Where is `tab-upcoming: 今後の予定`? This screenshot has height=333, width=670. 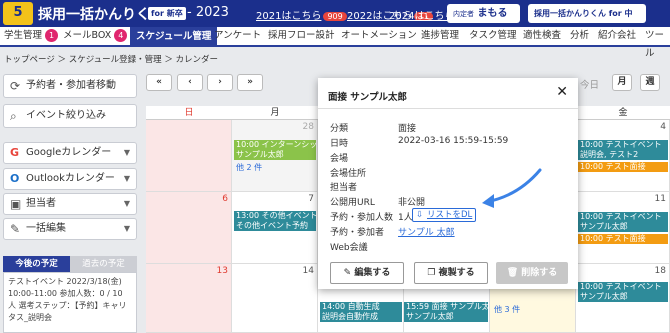
tab-upcoming: 今後の予定 is located at coordinates (36, 264).